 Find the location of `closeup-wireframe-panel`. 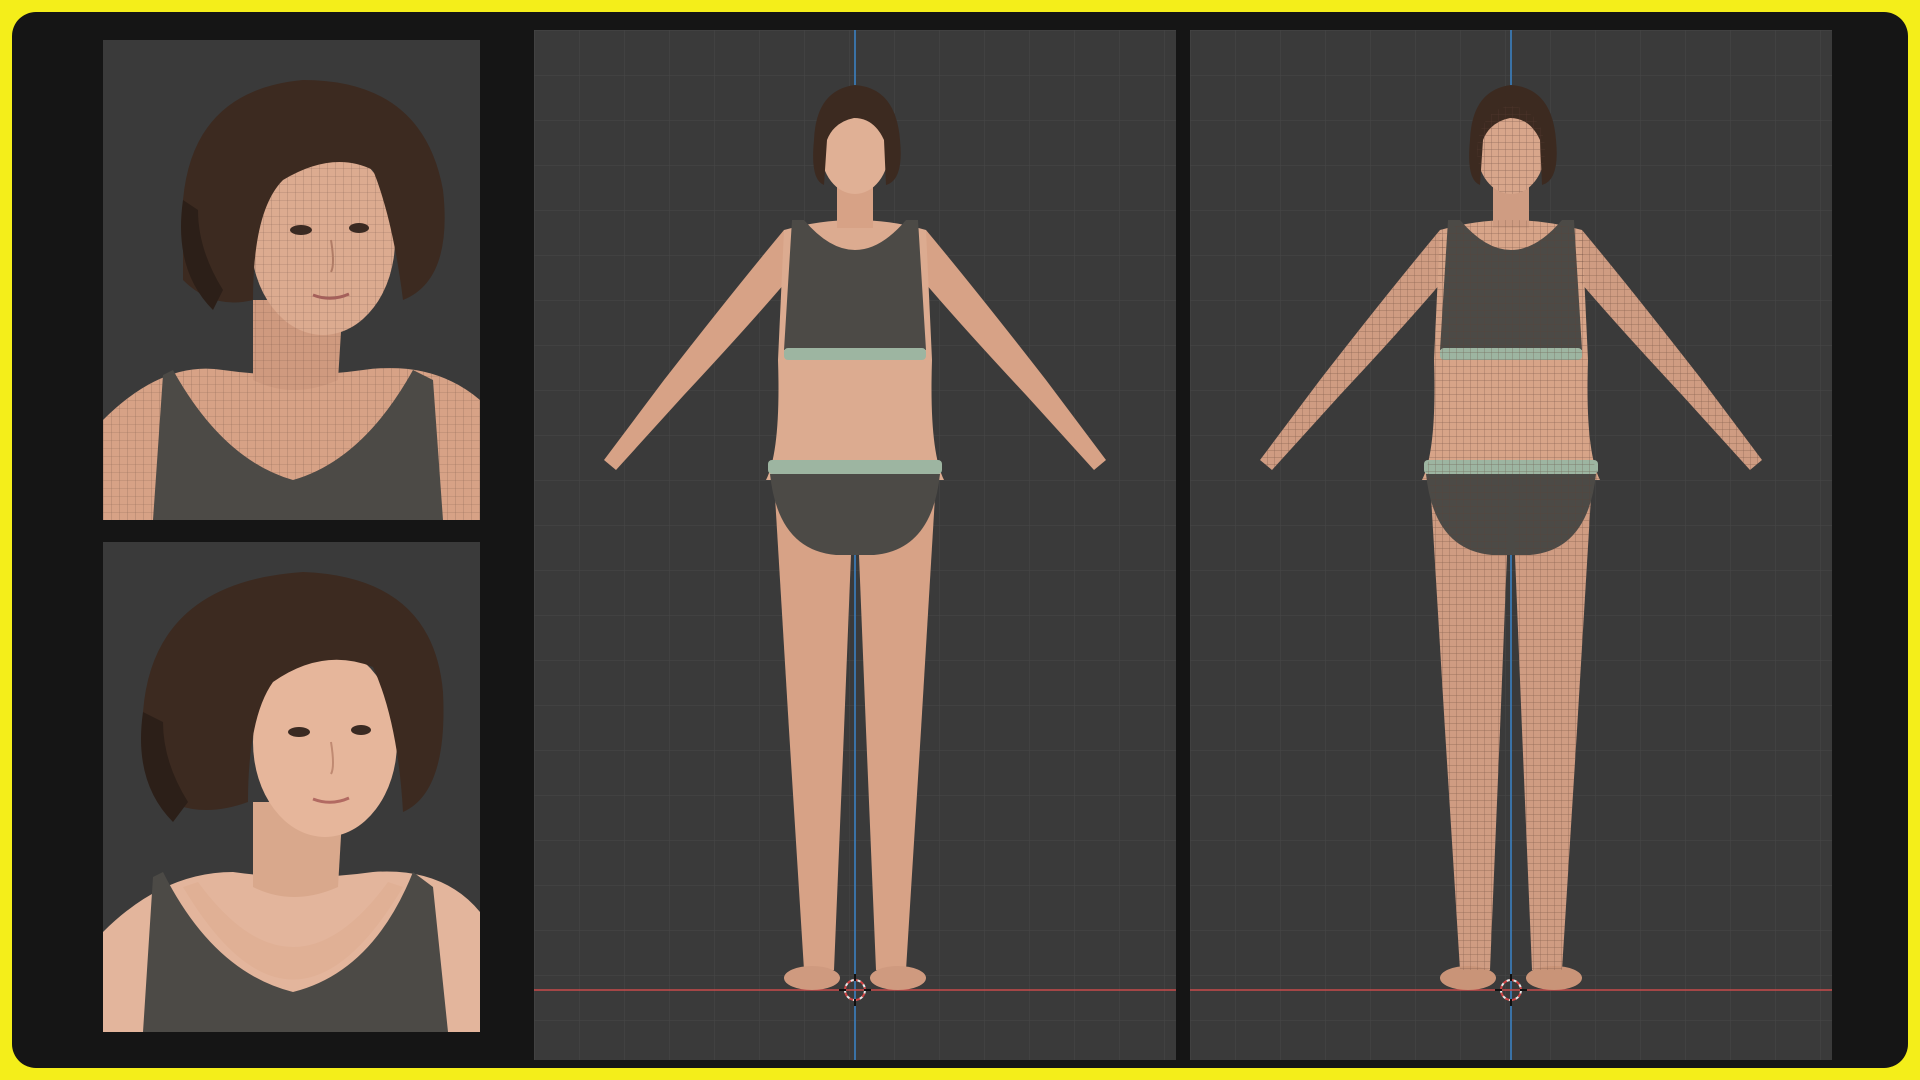

closeup-wireframe-panel is located at coordinates (291, 280).